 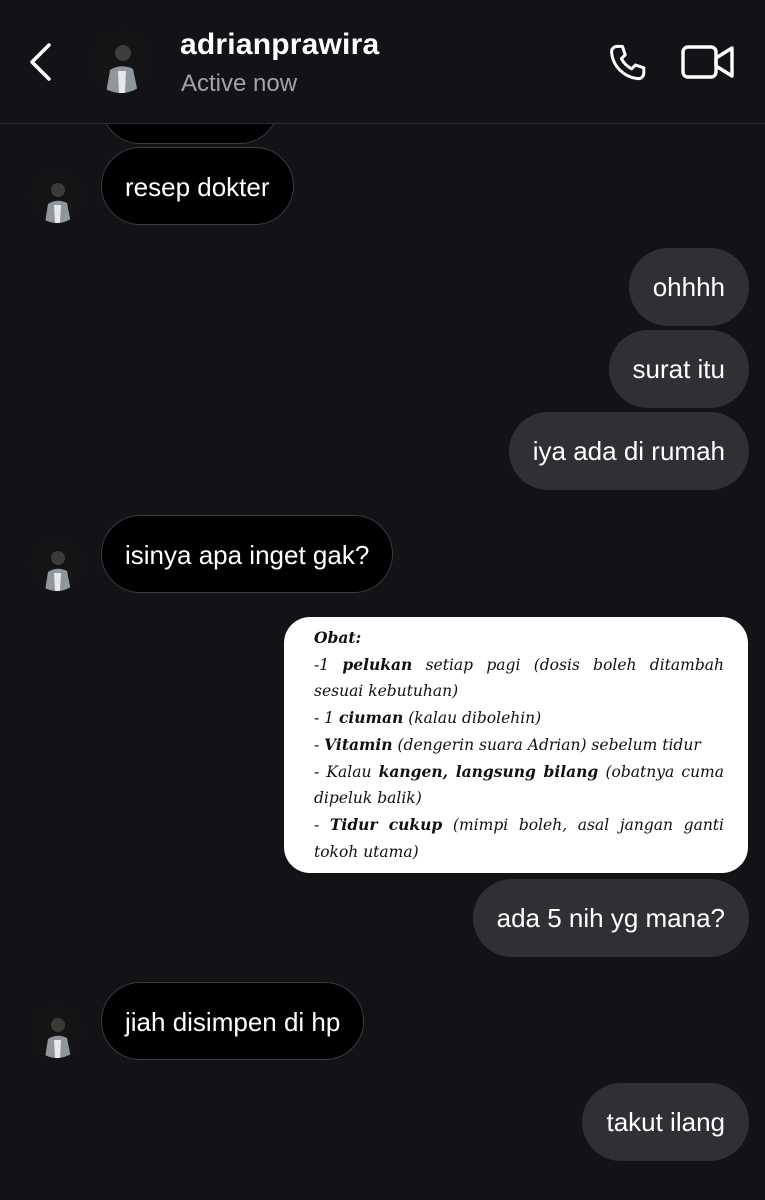 What do you see at coordinates (628, 451) in the screenshot?
I see `message-bubble-outgoing: iya ada di rumah` at bounding box center [628, 451].